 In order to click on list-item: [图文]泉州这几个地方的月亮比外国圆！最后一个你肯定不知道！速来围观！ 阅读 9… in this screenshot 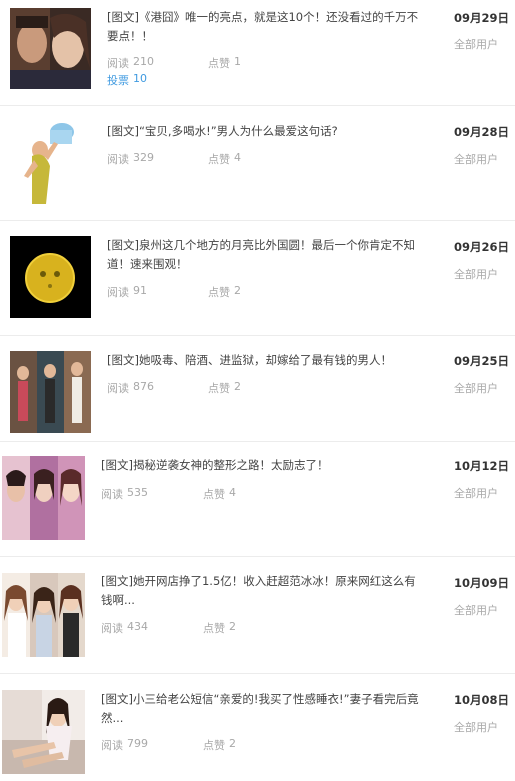, I will do `click(257, 278)`.